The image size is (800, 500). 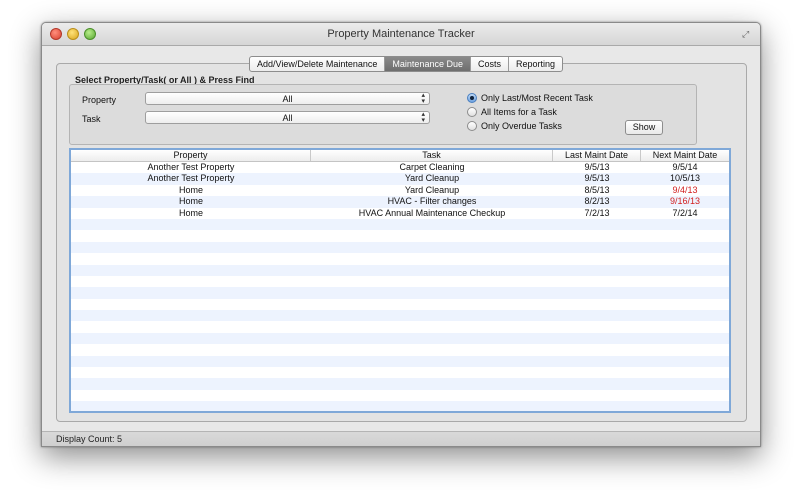 What do you see at coordinates (432, 155) in the screenshot?
I see `column-header-task: Task` at bounding box center [432, 155].